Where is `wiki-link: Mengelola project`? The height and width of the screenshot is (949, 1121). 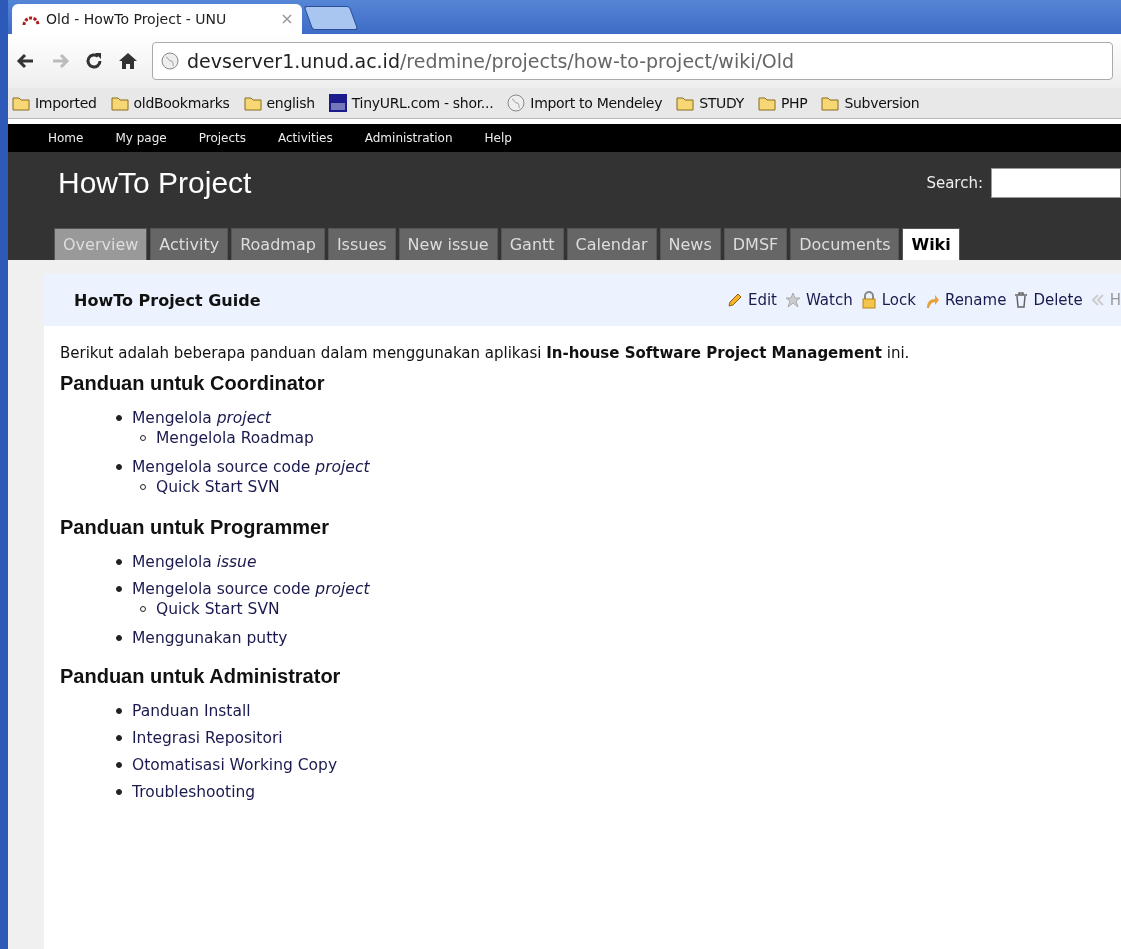
wiki-link: Mengelola project is located at coordinates (201, 418).